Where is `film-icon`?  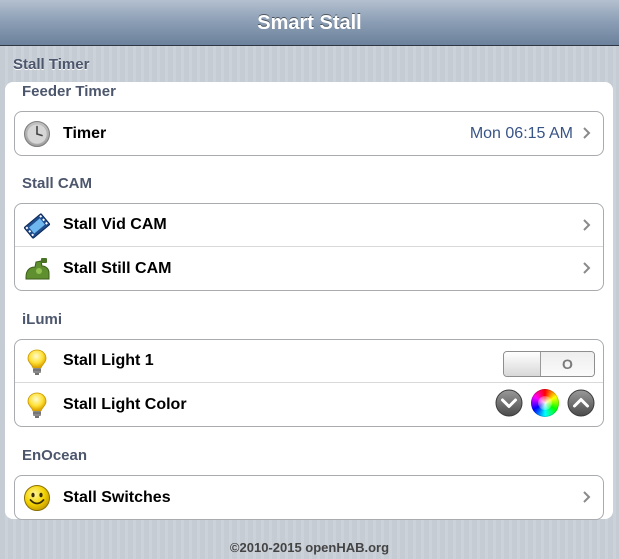 film-icon is located at coordinates (37, 226).